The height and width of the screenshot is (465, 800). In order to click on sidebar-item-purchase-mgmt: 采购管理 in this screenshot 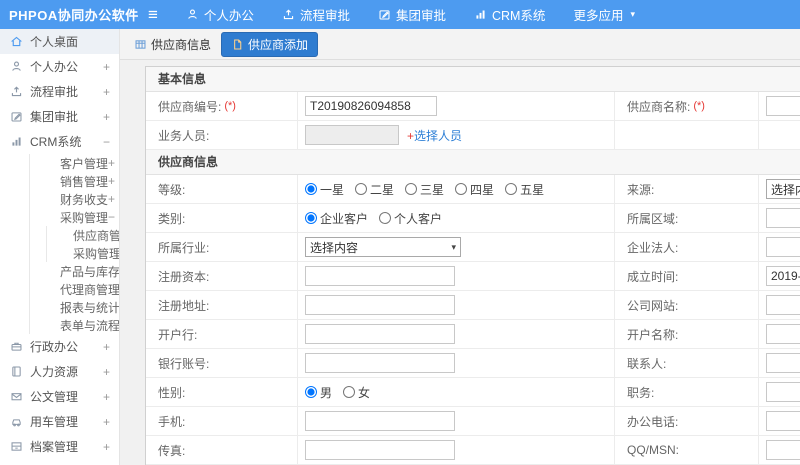, I will do `click(83, 253)`.